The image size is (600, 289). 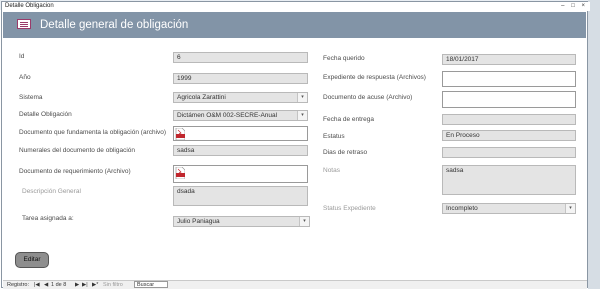 I want to click on doc-requerimiento-attachment, so click(x=240, y=174).